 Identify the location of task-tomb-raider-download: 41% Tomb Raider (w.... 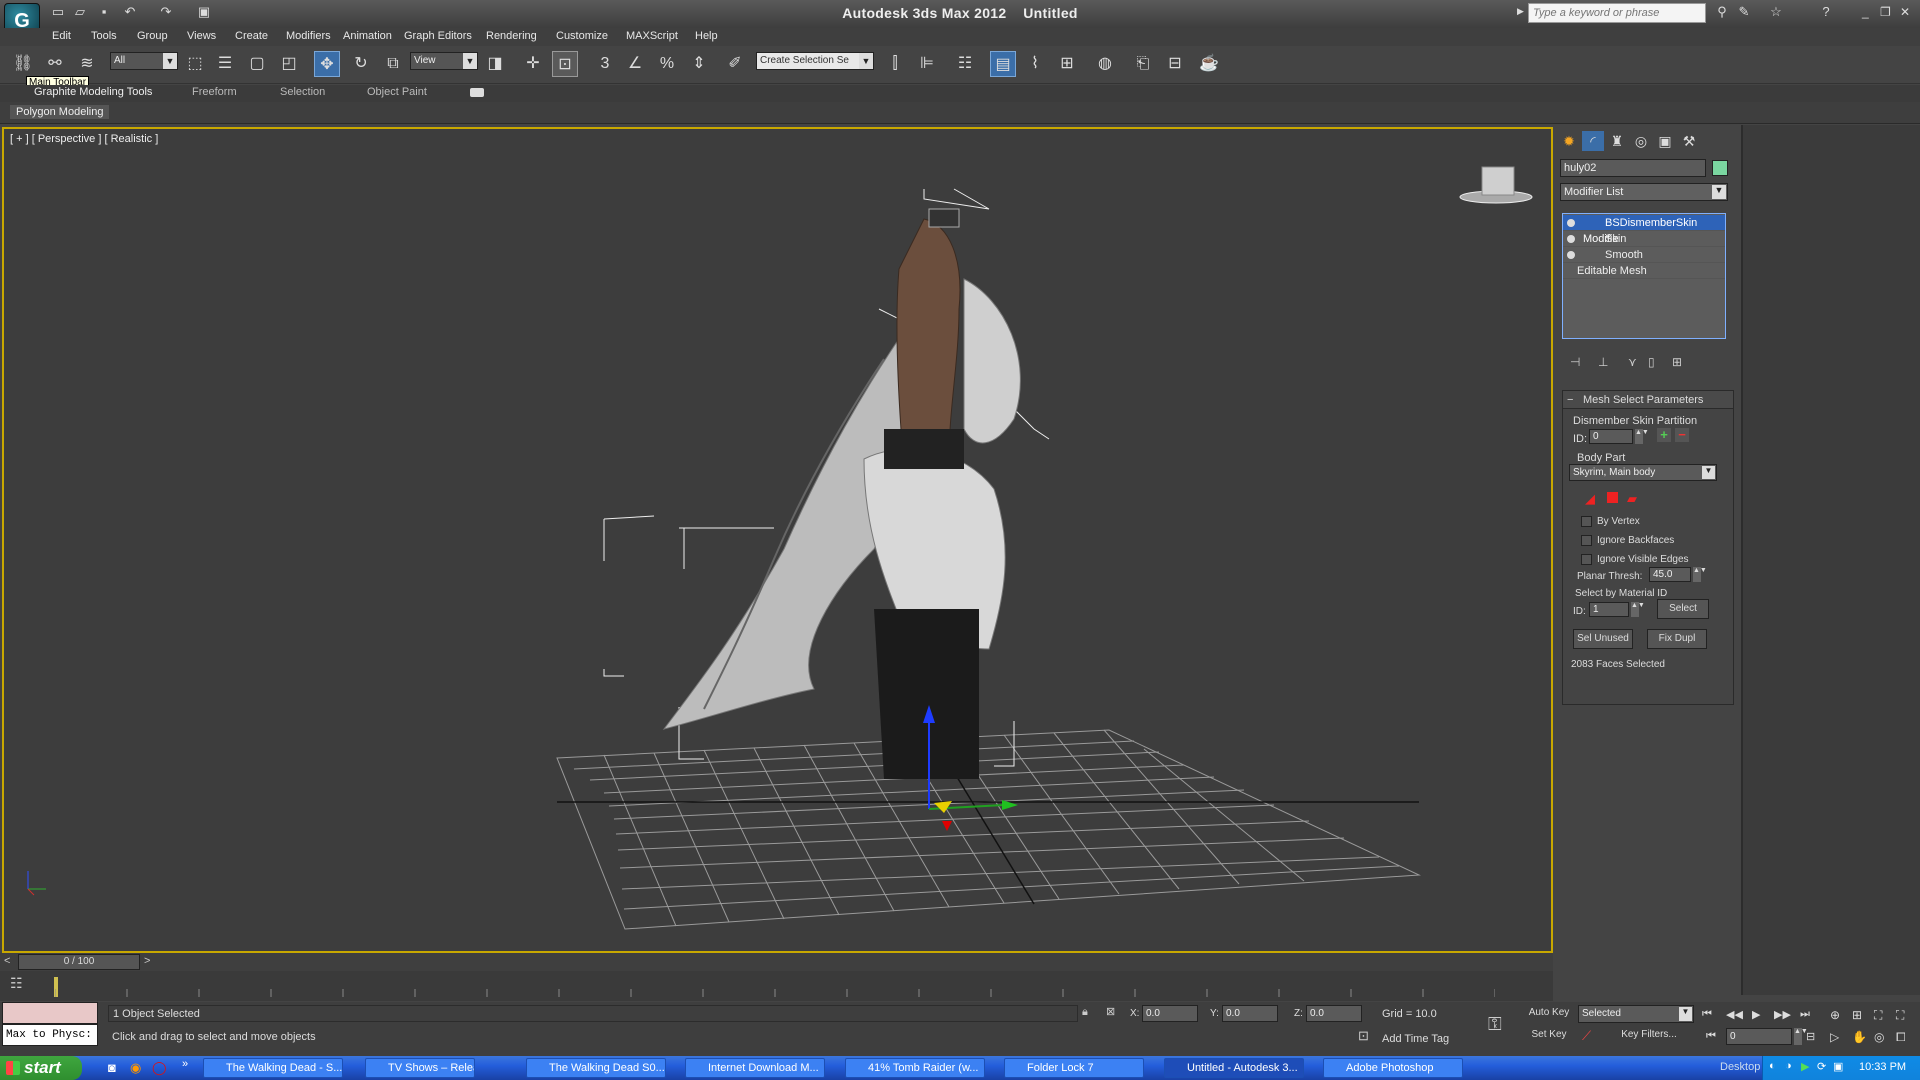
(915, 1068).